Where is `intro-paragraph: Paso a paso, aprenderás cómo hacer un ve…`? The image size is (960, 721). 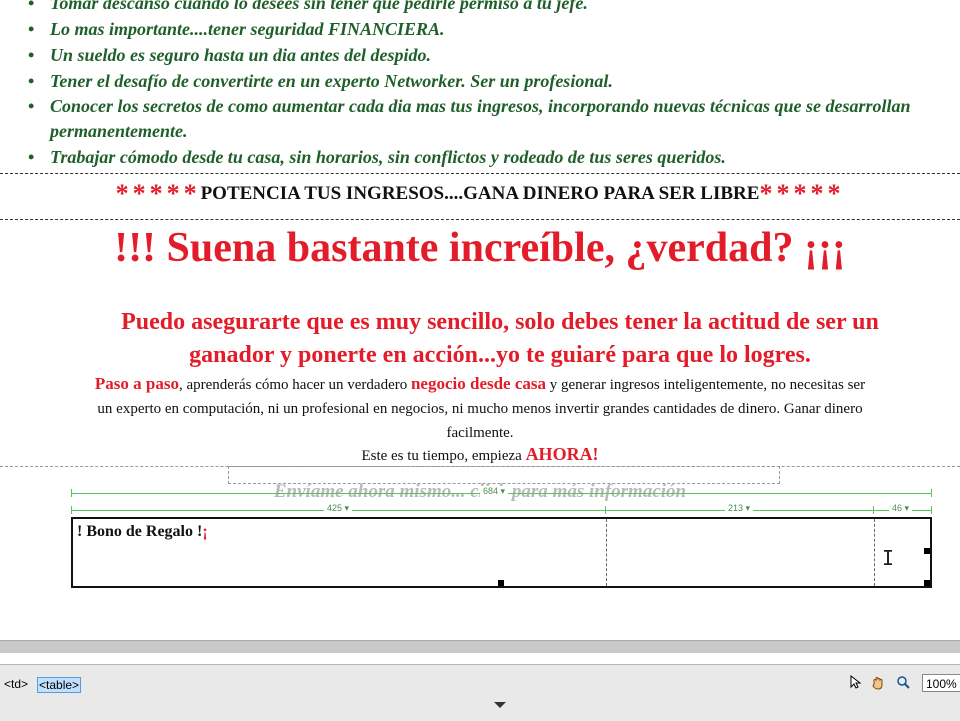 intro-paragraph: Paso a paso, aprenderás cómo hacer un ve… is located at coordinates (480, 407).